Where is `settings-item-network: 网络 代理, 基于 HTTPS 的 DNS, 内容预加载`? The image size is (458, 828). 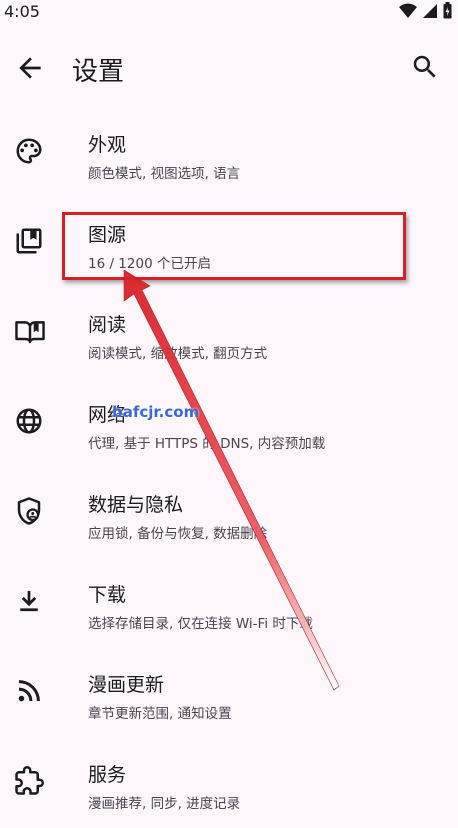 settings-item-network: 网络 代理, 基于 HTTPS 的 DNS, 内容预加载 is located at coordinates (229, 423).